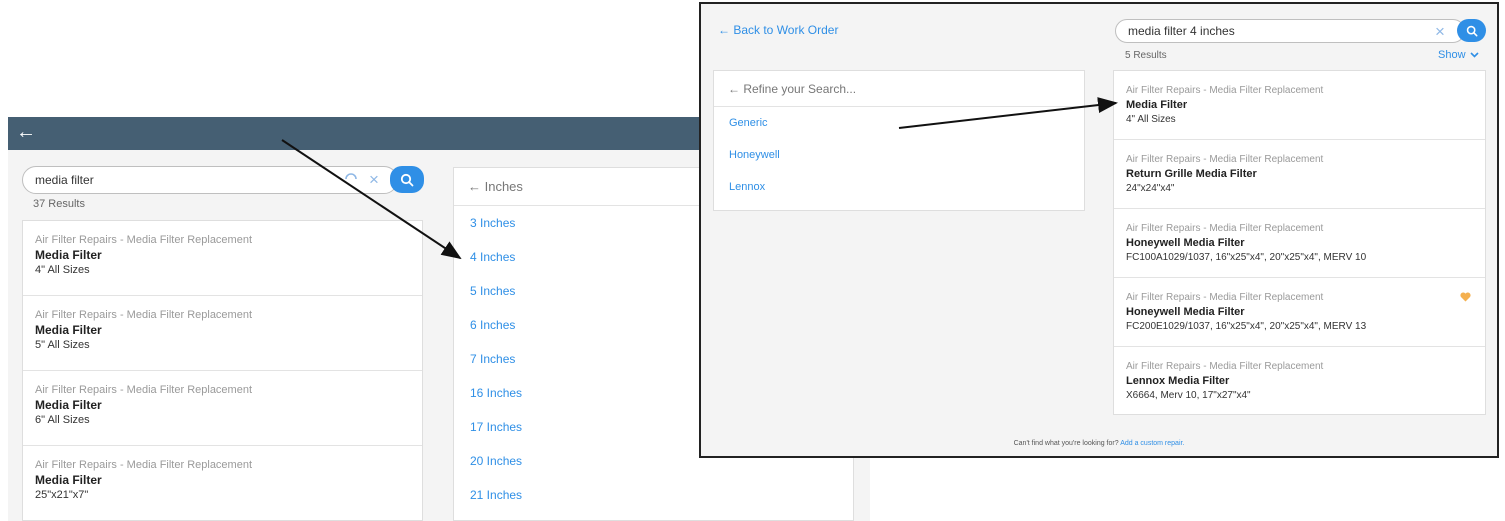 Image resolution: width=1505 pixels, height=521 pixels. Describe the element at coordinates (1178, 381) in the screenshot. I see `result-title: Lennox Media Filter` at that location.